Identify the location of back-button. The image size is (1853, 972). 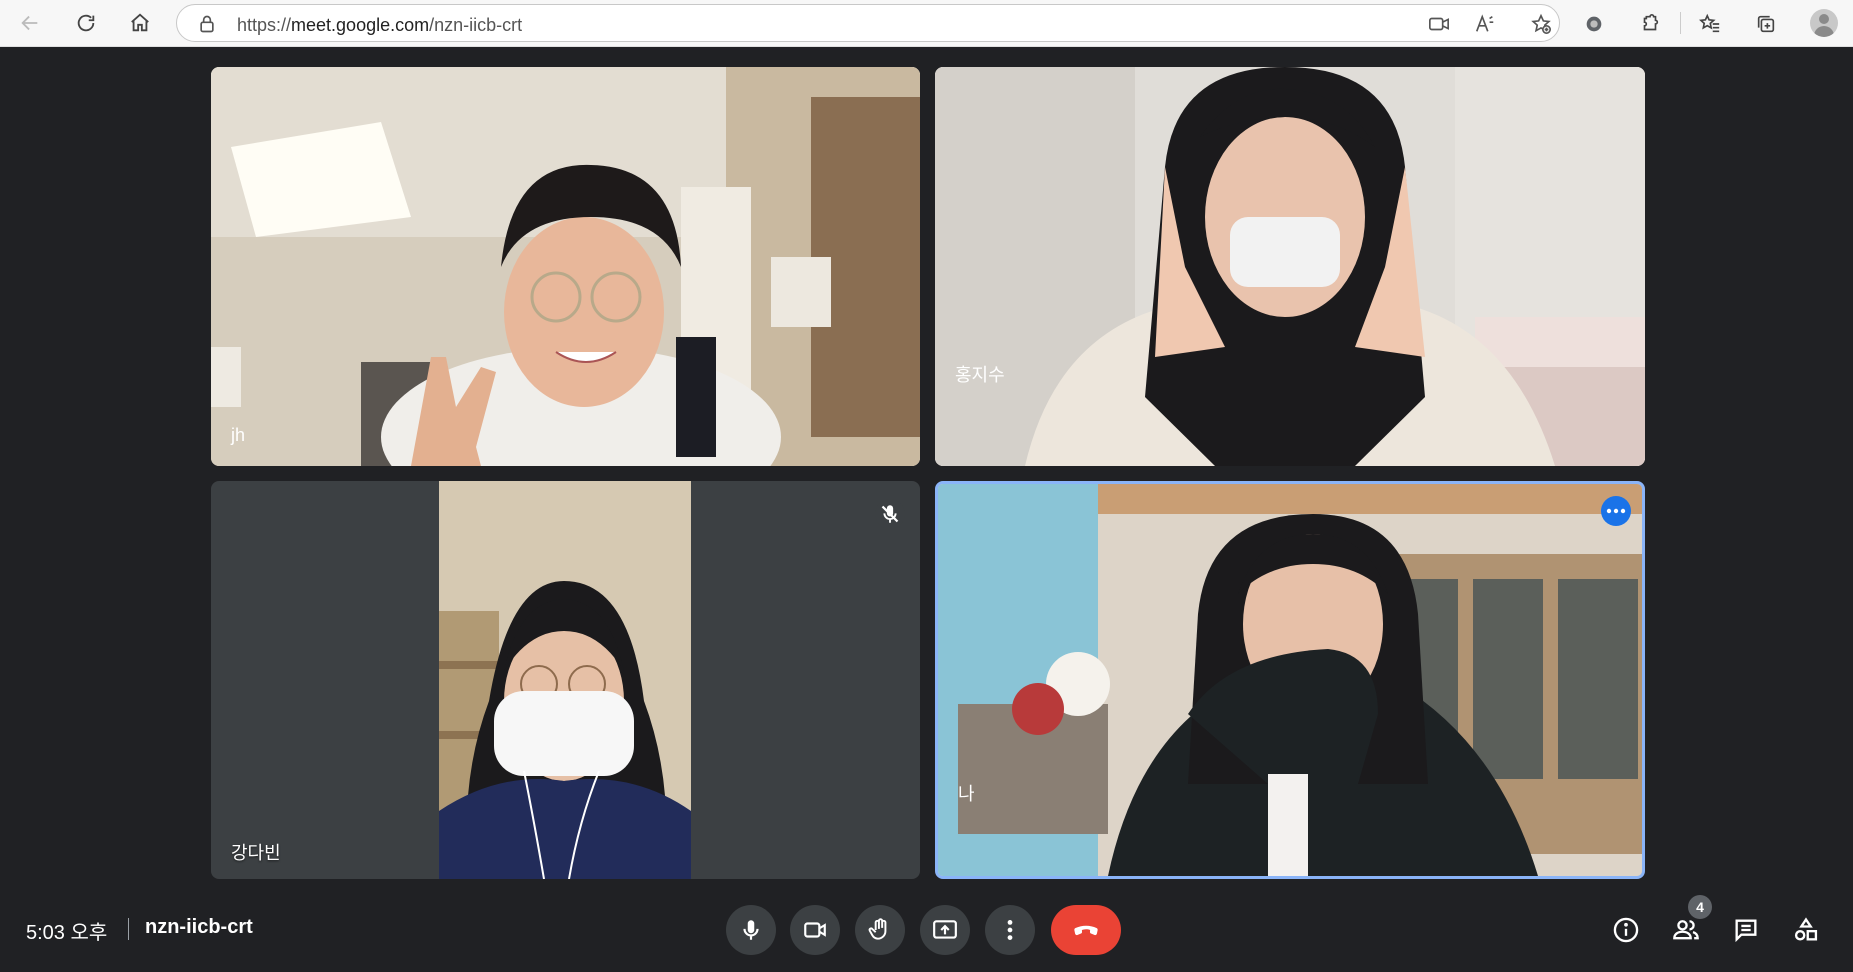
(30, 23).